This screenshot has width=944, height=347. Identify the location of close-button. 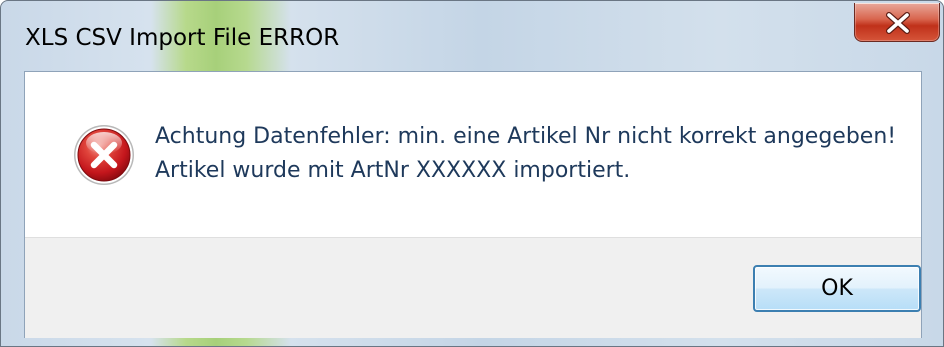
(897, 22).